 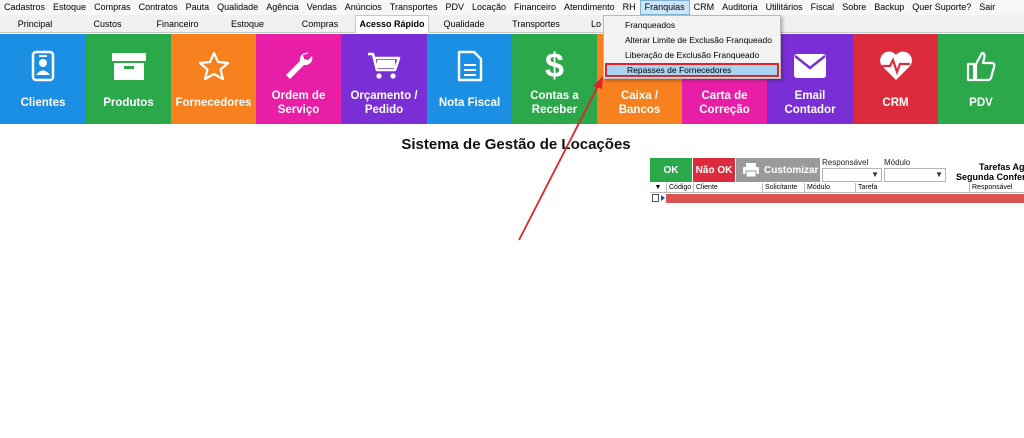 What do you see at coordinates (536, 24) in the screenshot?
I see `tab-transportes: Transportes` at bounding box center [536, 24].